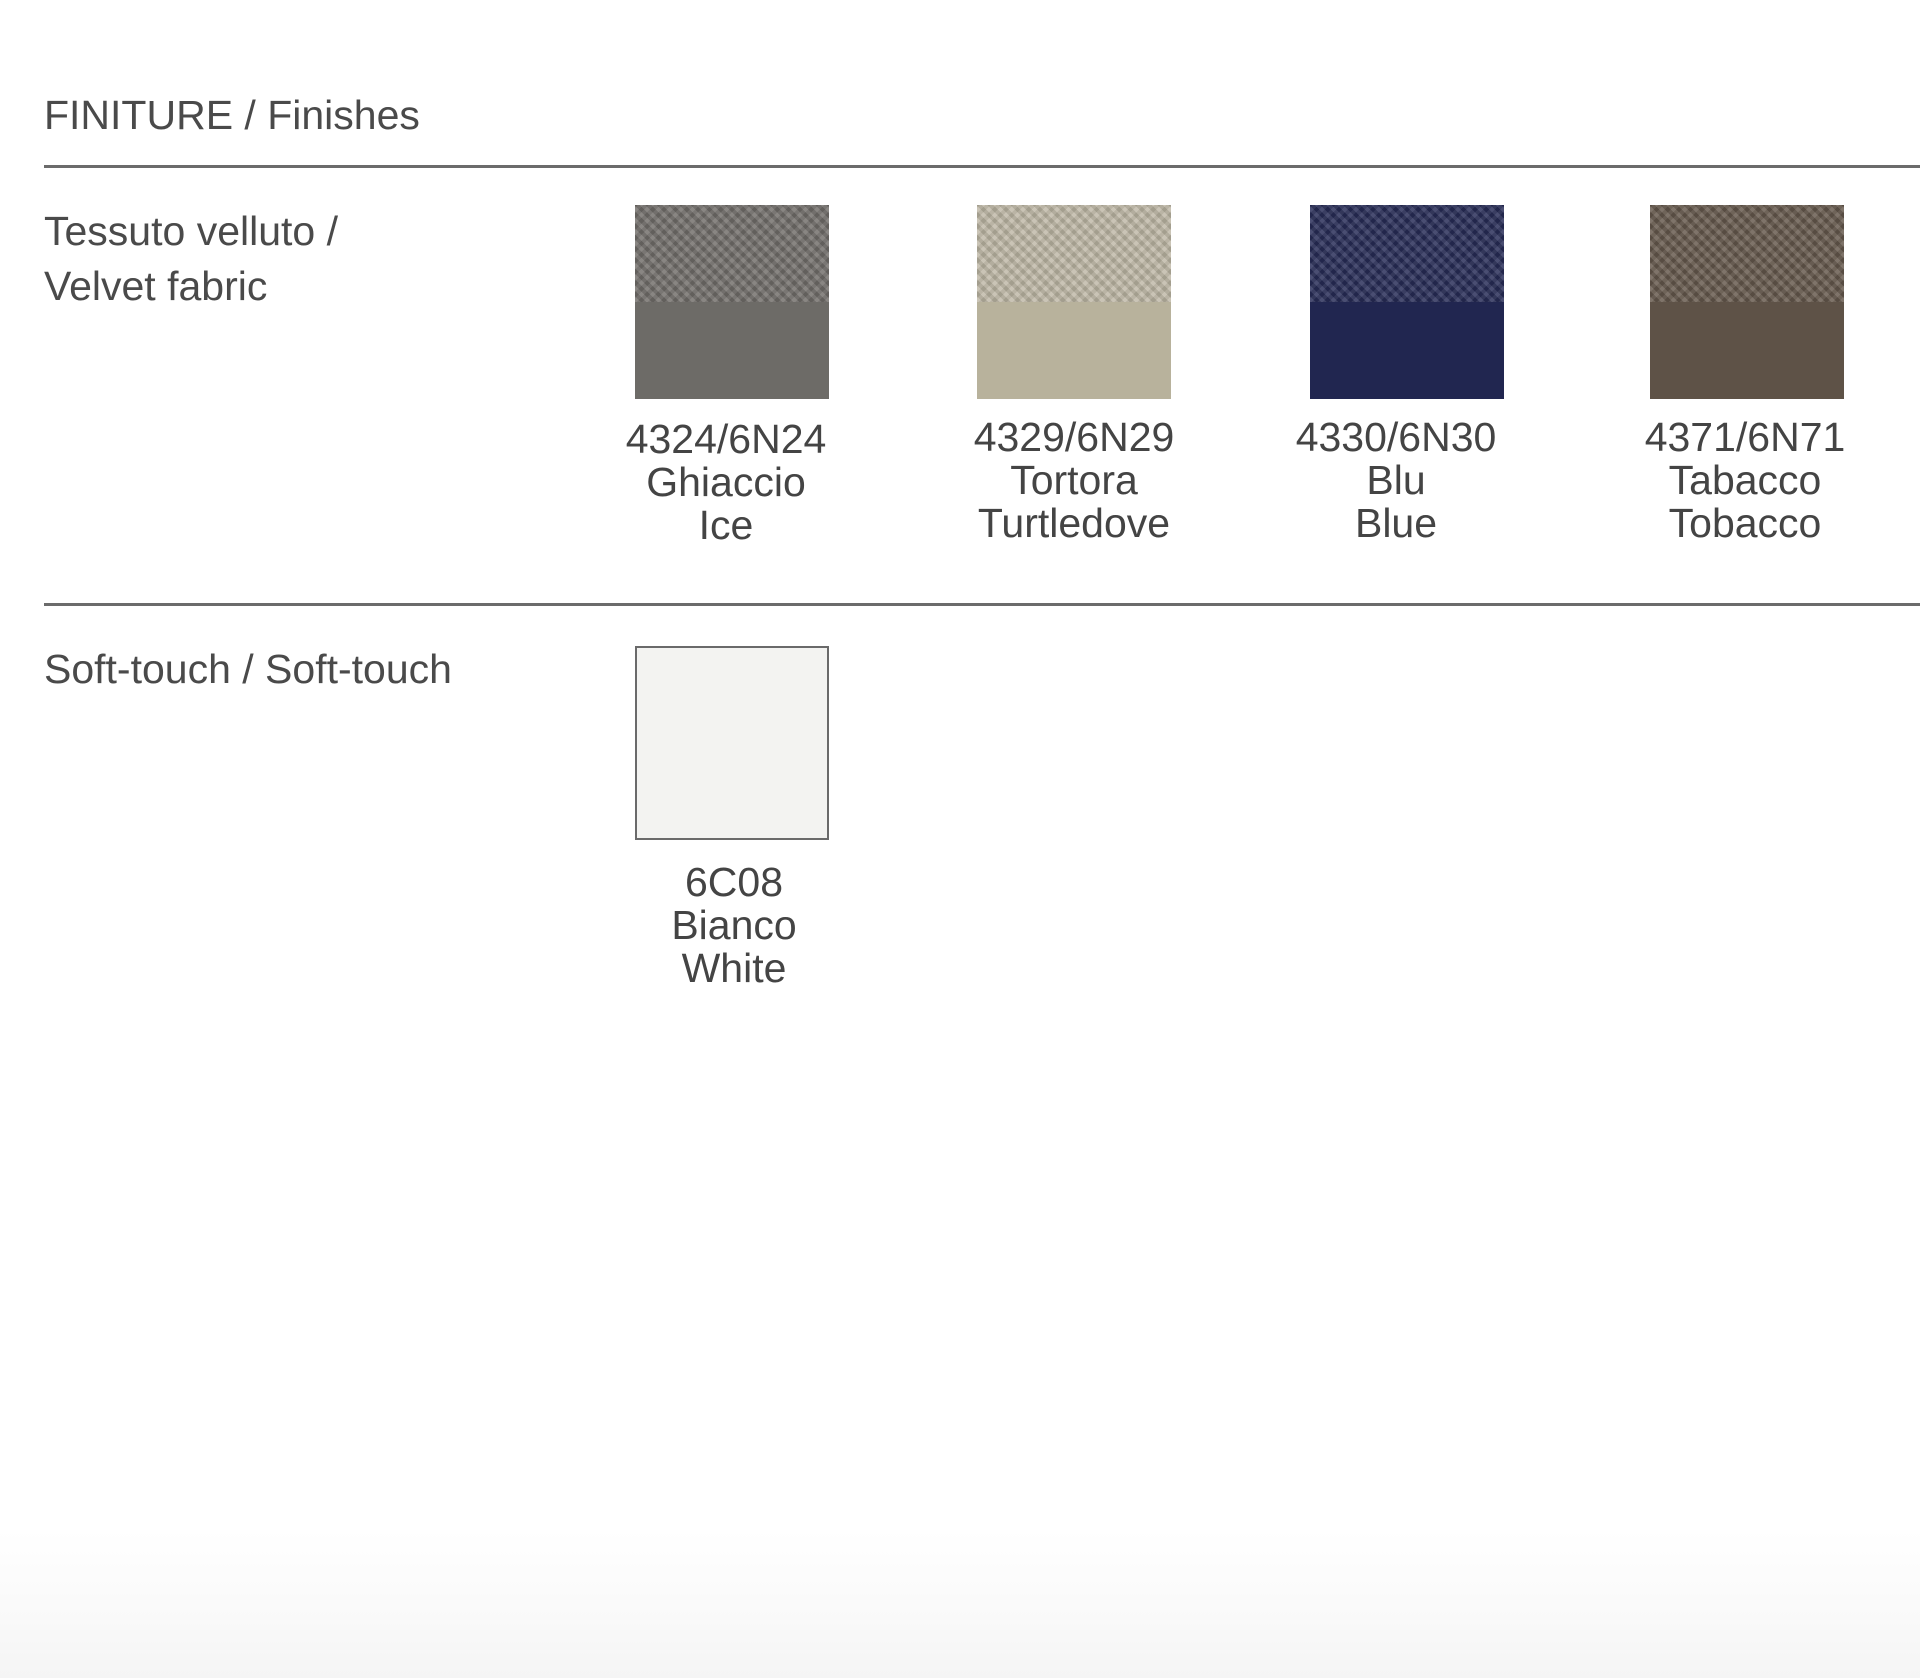 This screenshot has height=1678, width=1920. I want to click on swatch-caption: 4329/6N29 Tortora Turtledove, so click(1074, 480).